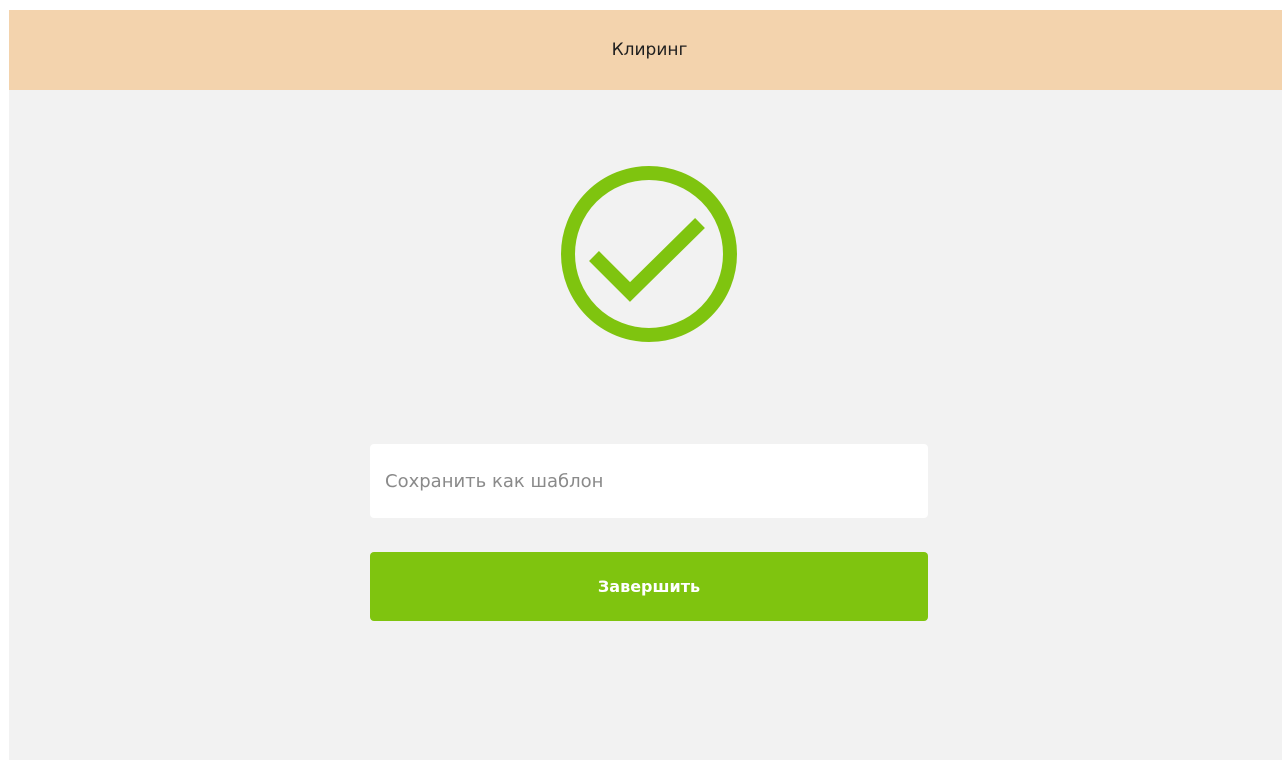 Image resolution: width=1282 pixels, height=760 pixels. I want to click on save-as-template-input: Сохранить как шаблон, so click(649, 481).